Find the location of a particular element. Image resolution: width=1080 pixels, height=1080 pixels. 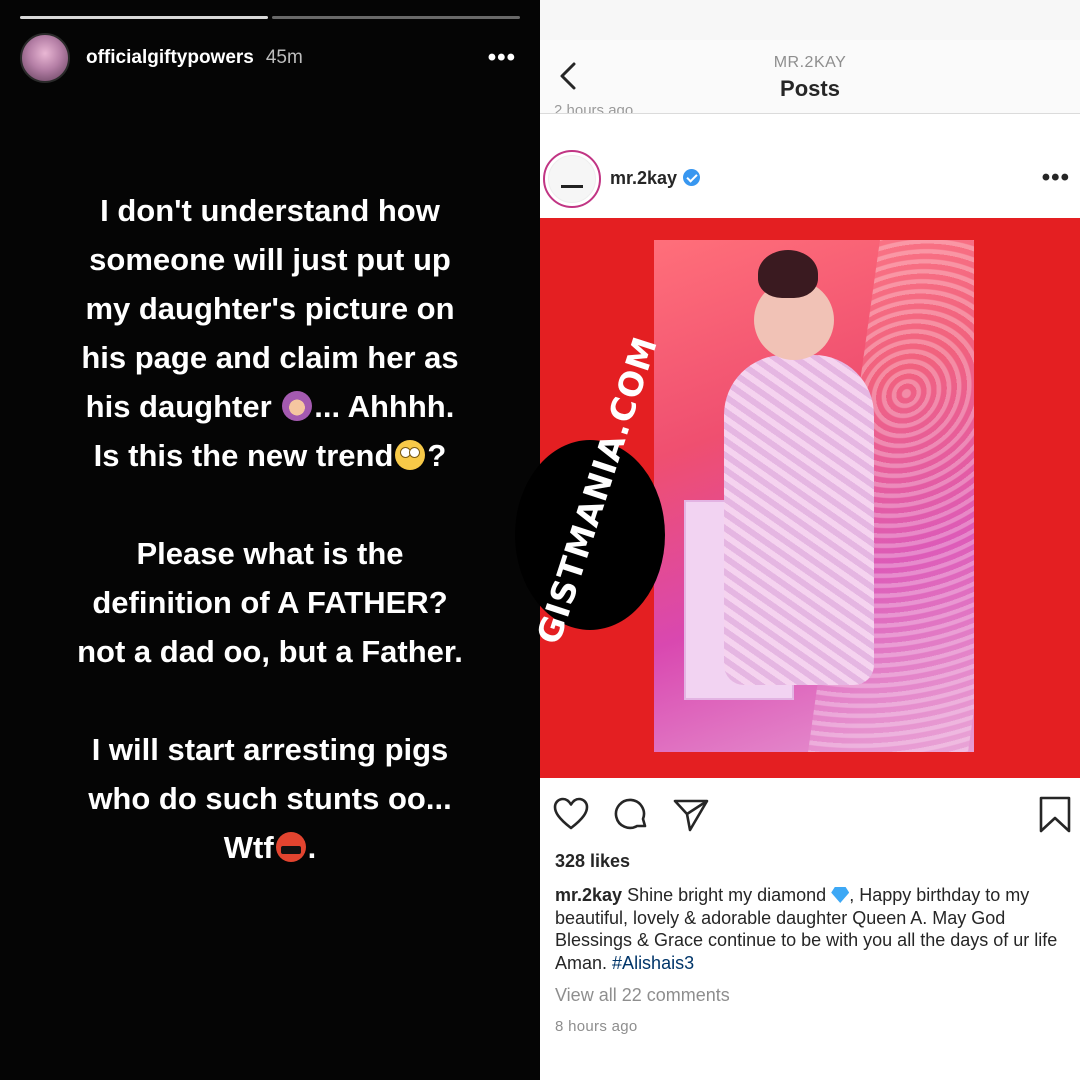

girl-photo is located at coordinates (814, 496).